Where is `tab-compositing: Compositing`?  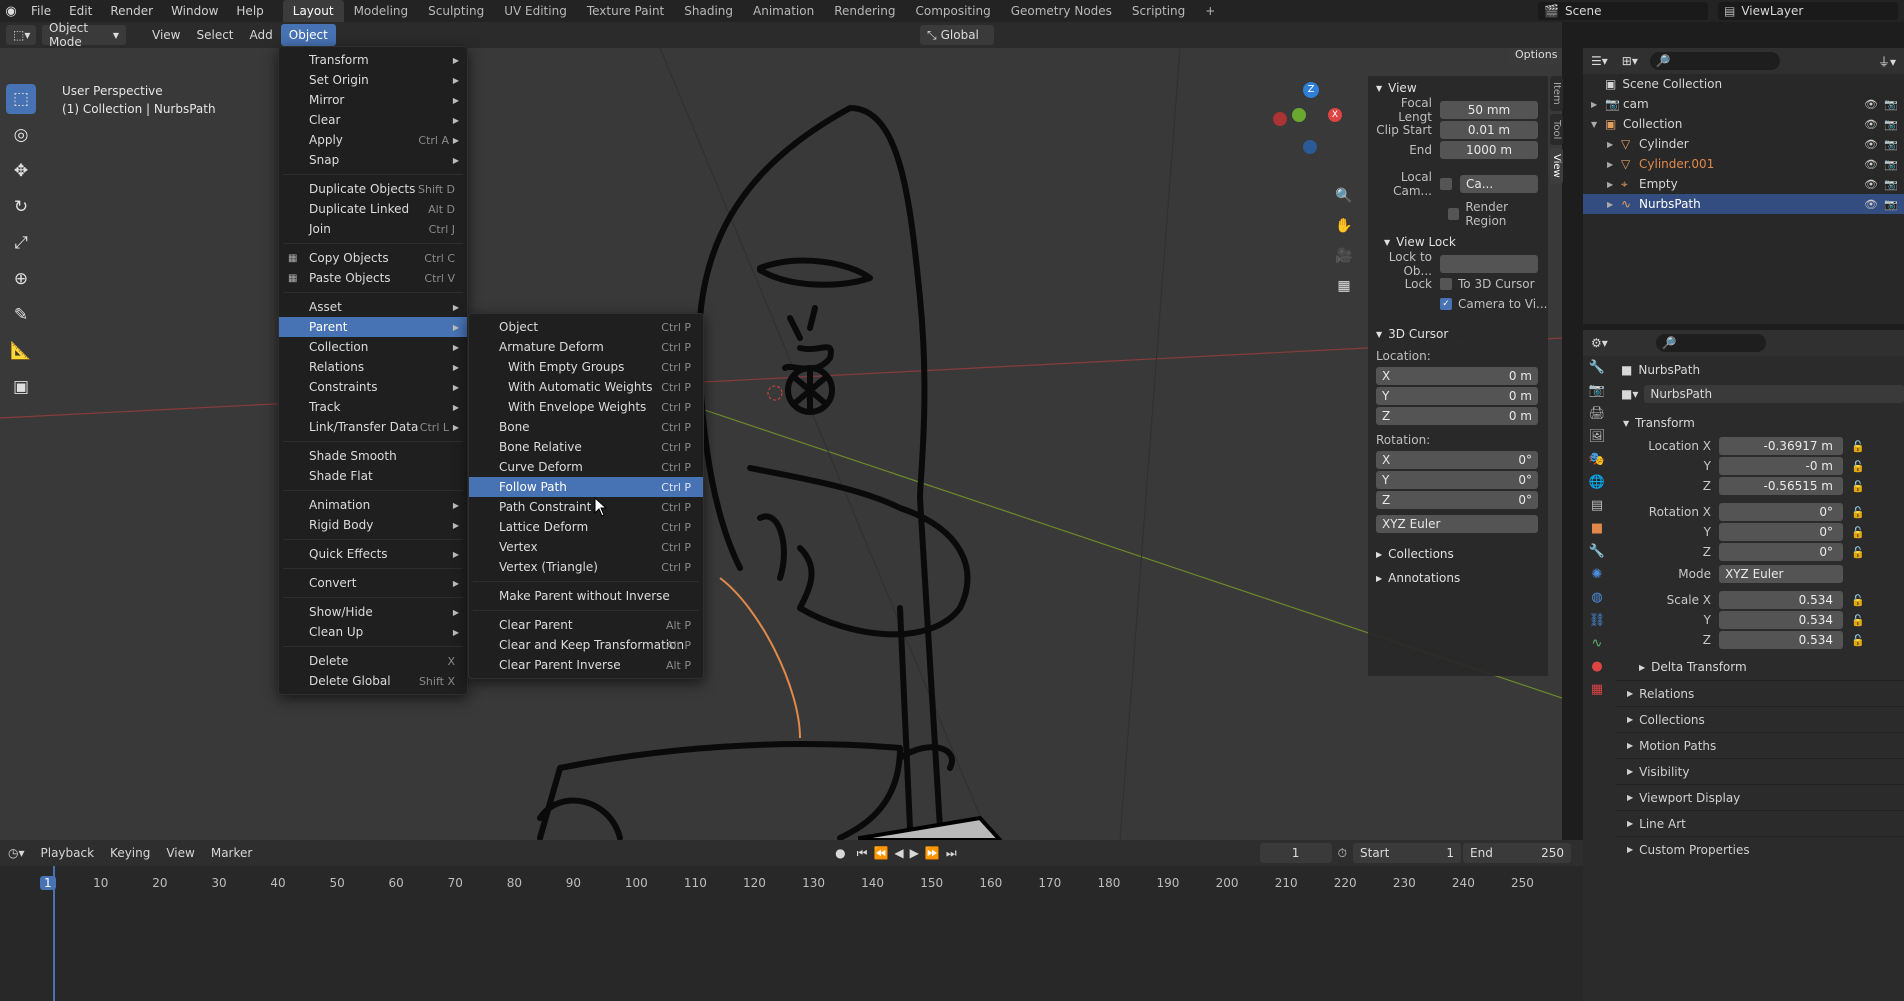
tab-compositing: Compositing is located at coordinates (952, 11).